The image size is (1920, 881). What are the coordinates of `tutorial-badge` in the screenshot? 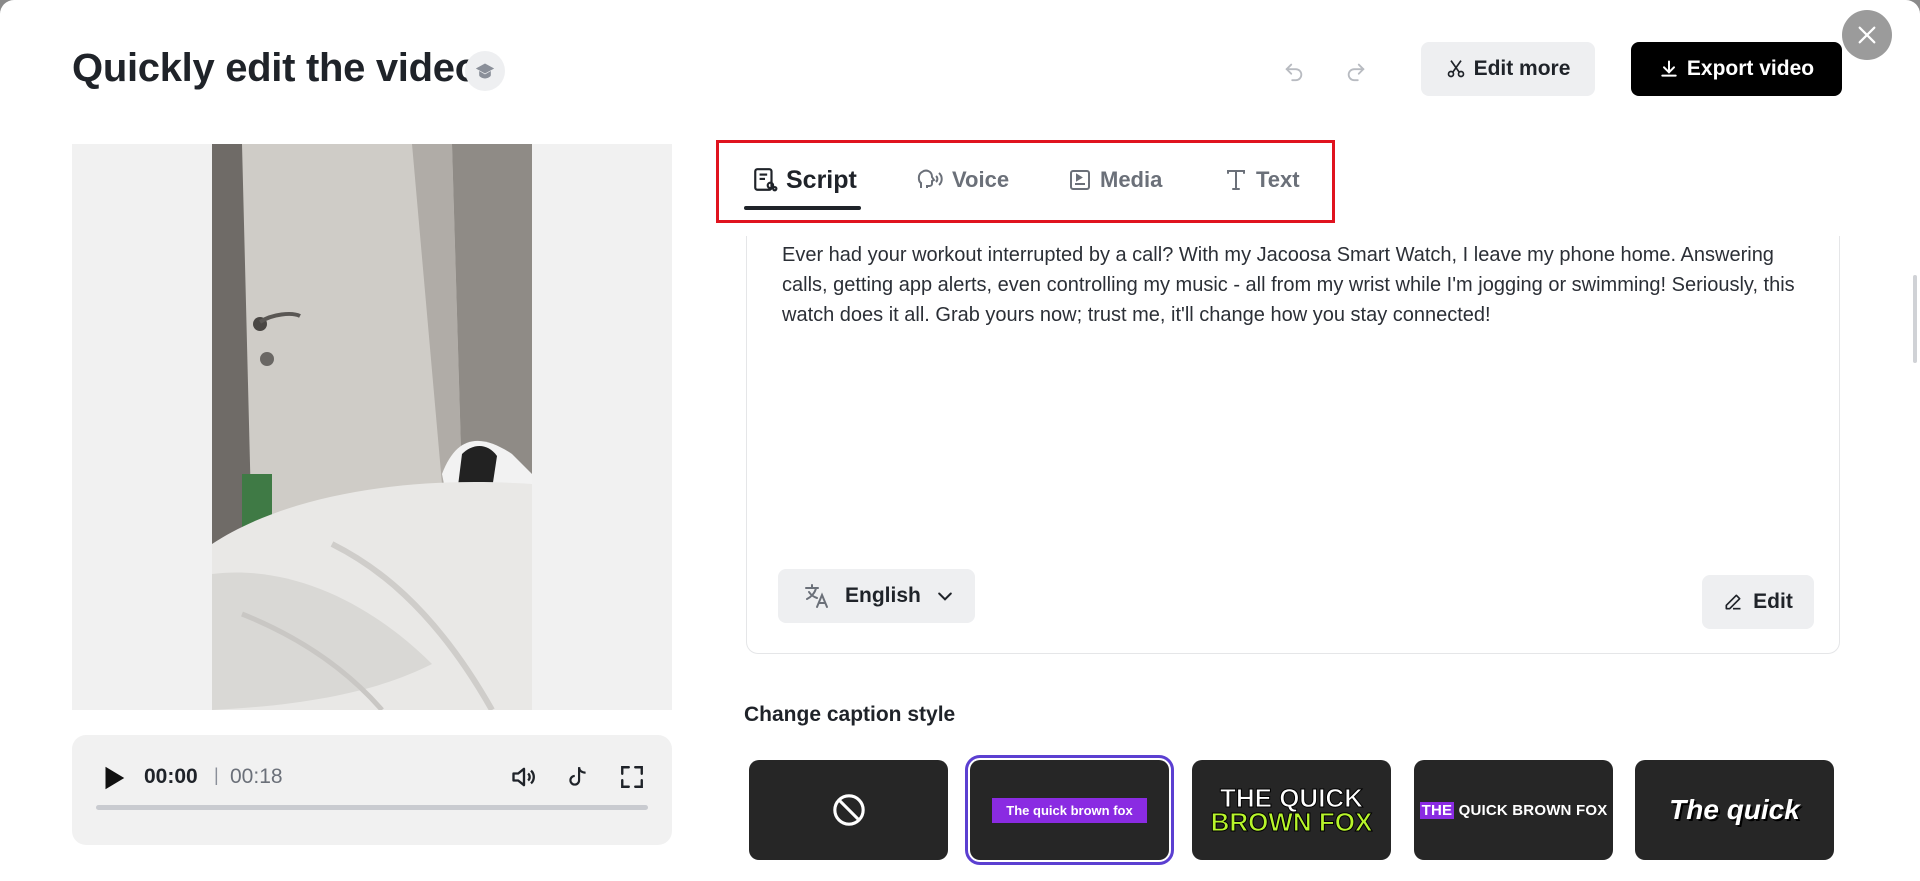 It's located at (485, 71).